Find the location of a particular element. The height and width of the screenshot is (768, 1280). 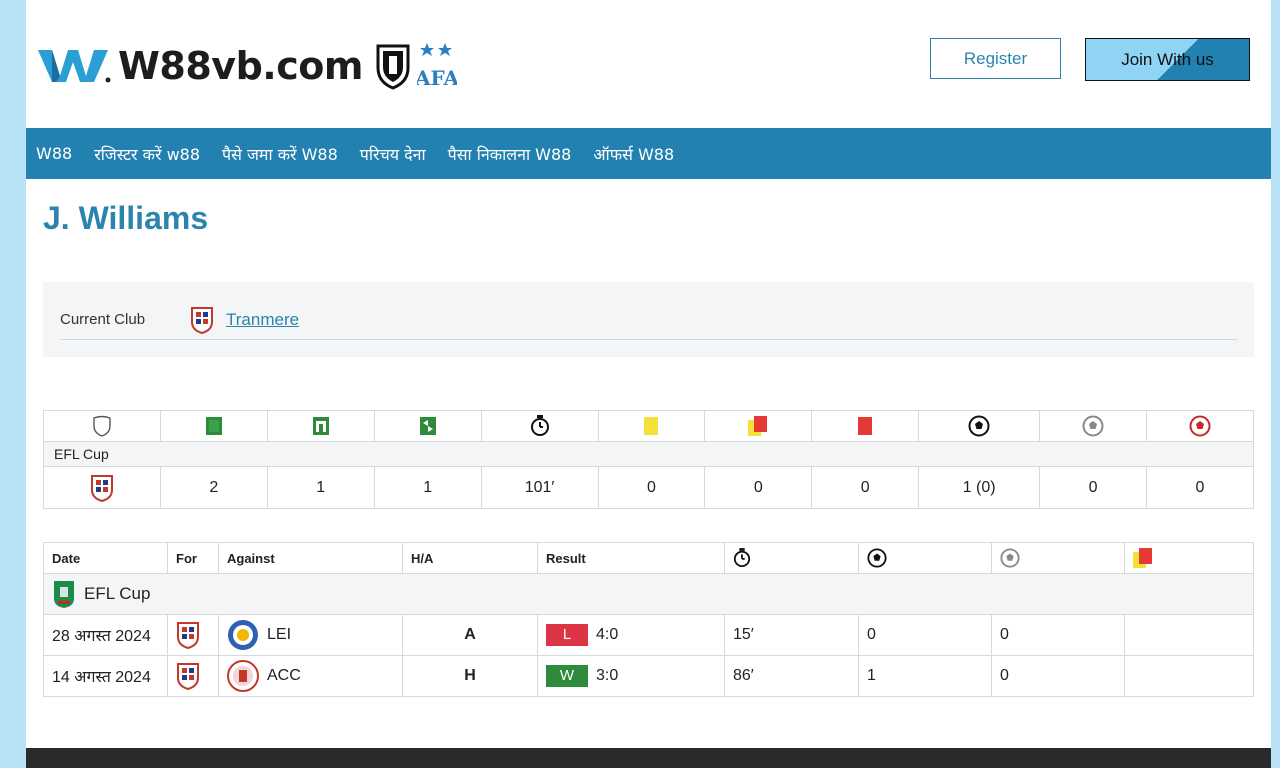

stats-table: EFL Cup 2 1 1 101′ 0 0 0 1 (0) 0 0 is located at coordinates (648, 459).